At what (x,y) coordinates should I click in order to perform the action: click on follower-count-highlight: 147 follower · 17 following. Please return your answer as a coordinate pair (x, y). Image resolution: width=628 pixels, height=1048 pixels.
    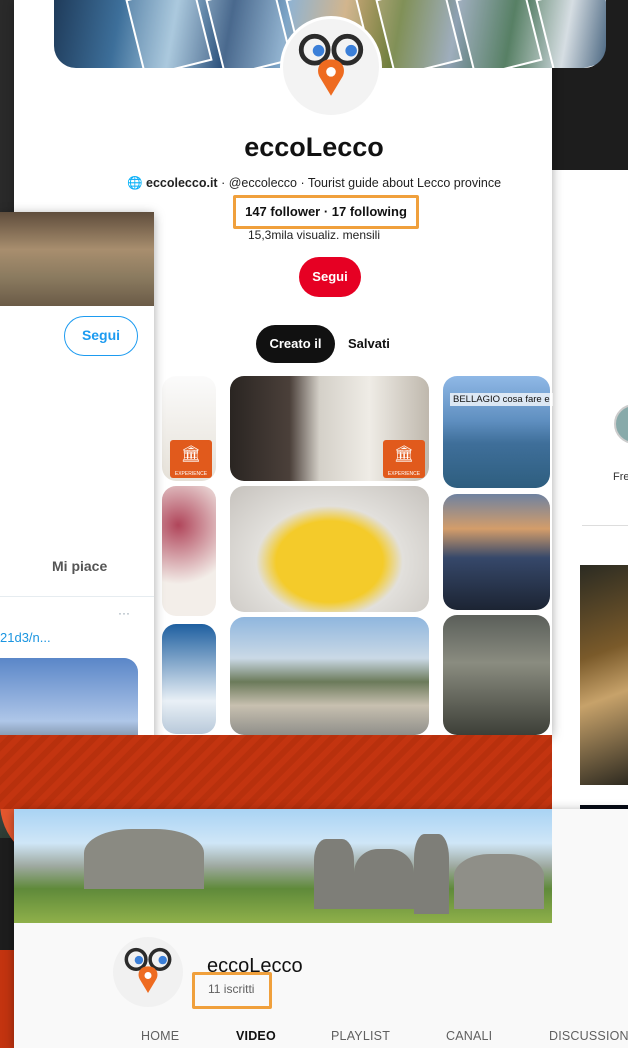
    Looking at the image, I should click on (326, 212).